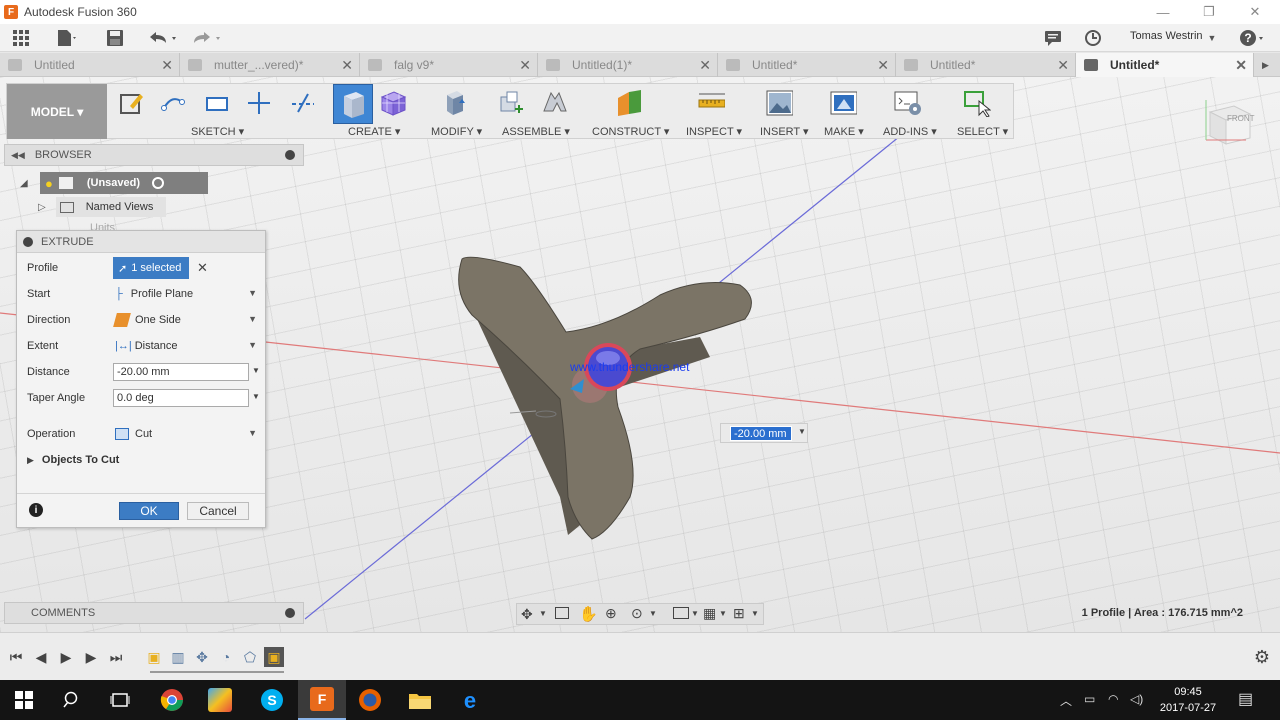 The height and width of the screenshot is (720, 1280). I want to click on activate-radio-icon, so click(158, 183).